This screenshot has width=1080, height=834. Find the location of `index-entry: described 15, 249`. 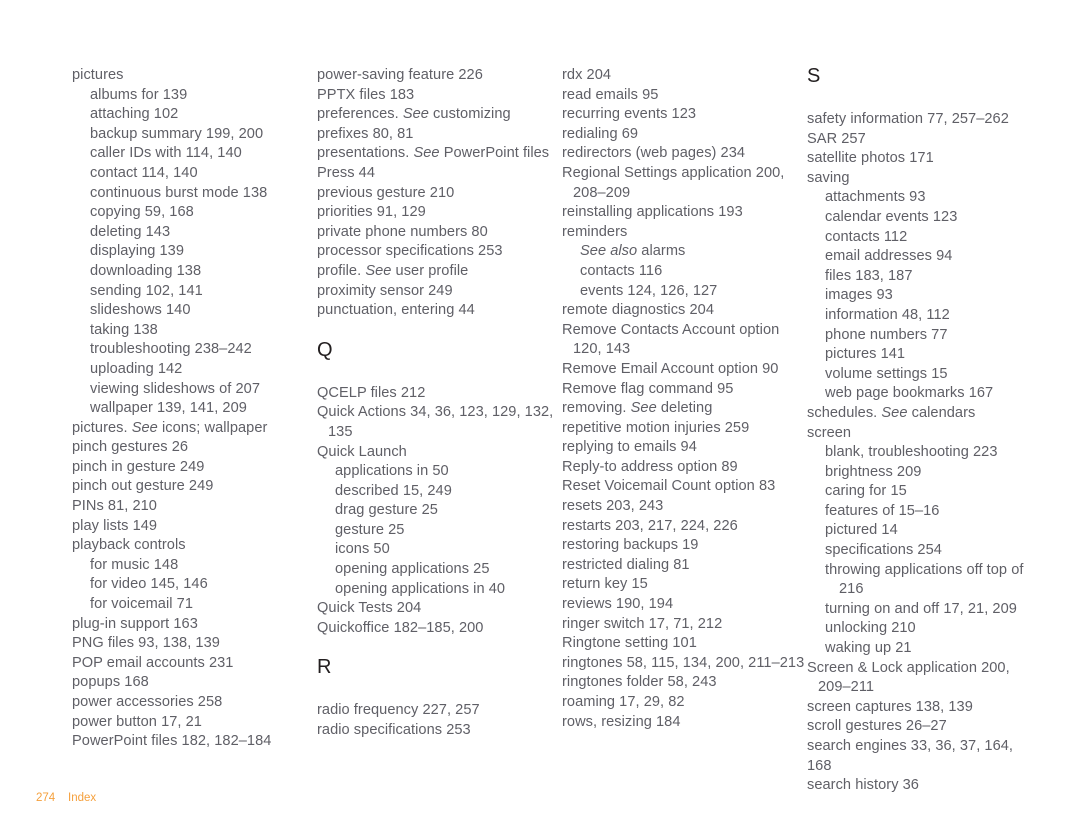

index-entry: described 15, 249 is located at coordinates (393, 490).